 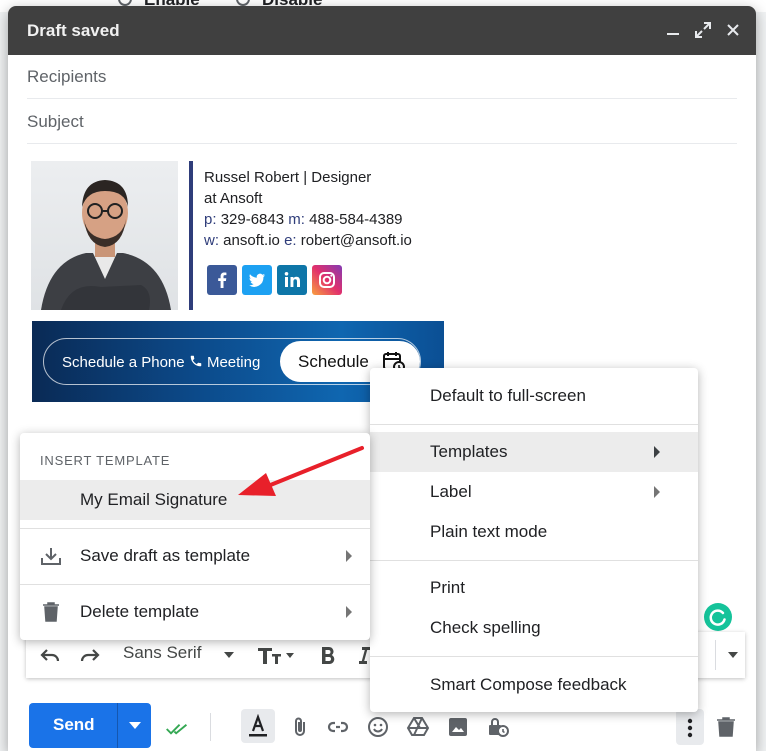 I want to click on menu-item-templates: Templates, so click(x=534, y=452).